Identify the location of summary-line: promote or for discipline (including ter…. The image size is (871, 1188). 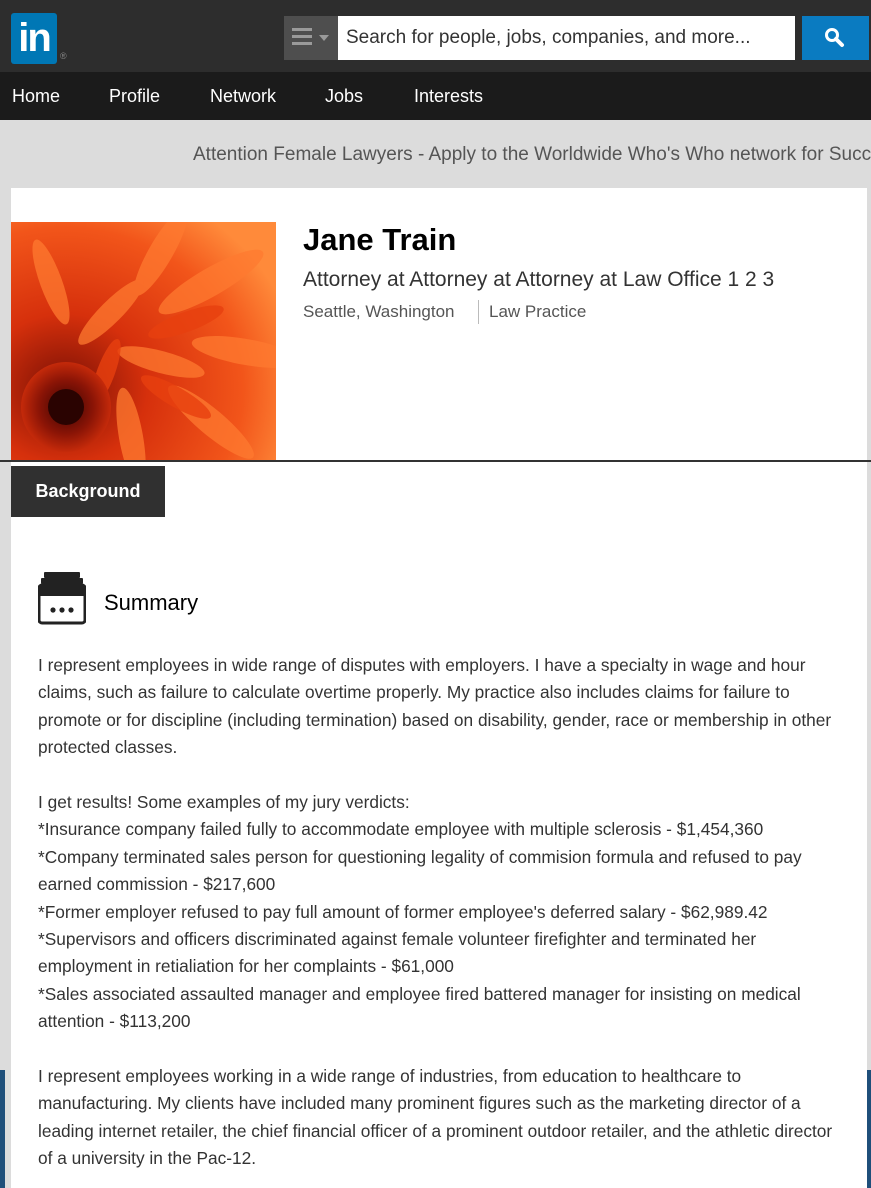
(435, 719).